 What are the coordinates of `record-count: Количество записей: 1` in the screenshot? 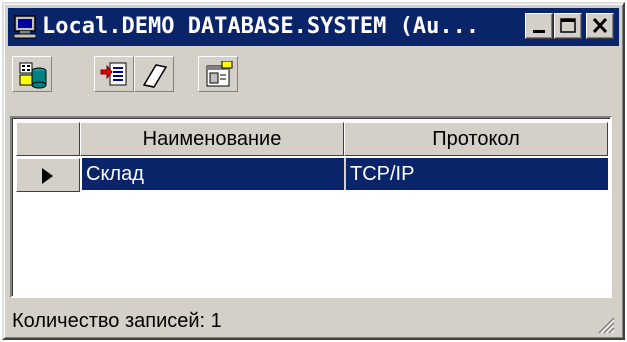 It's located at (117, 321).